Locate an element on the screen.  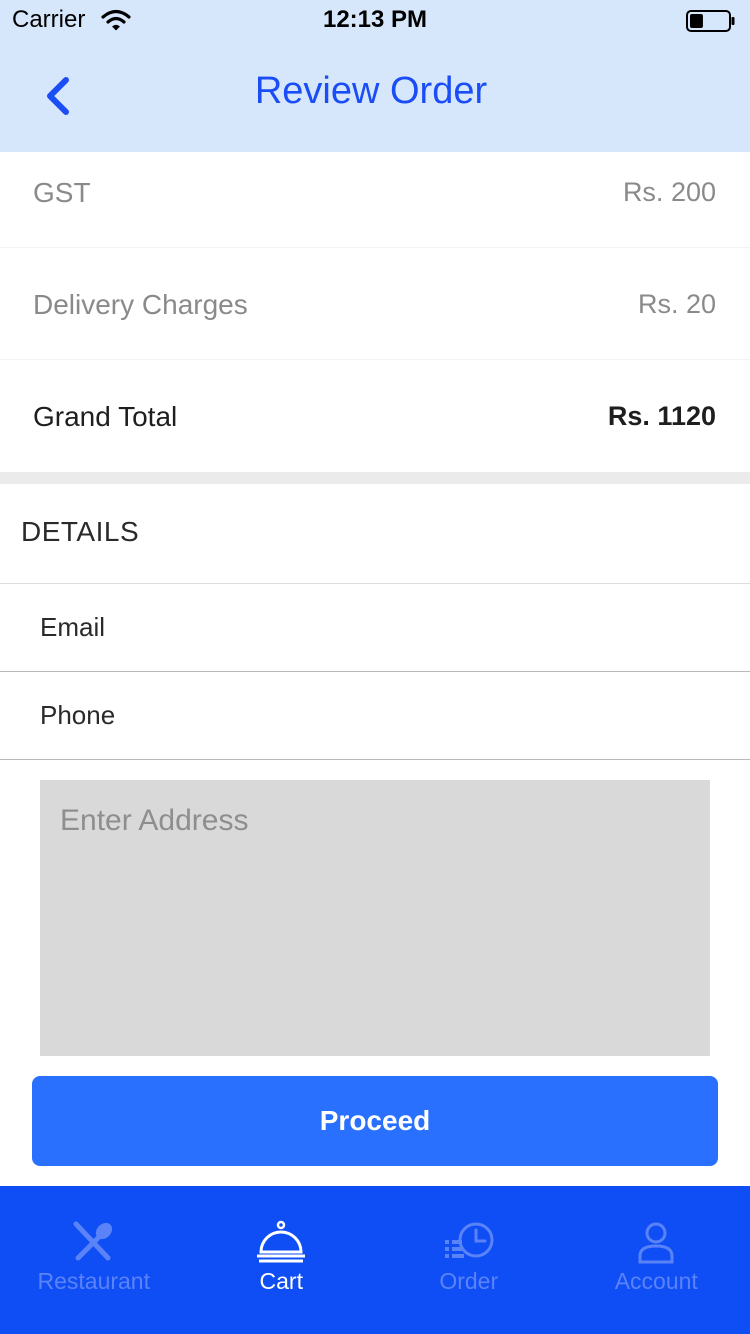
tab-restaurant: Restaurant is located at coordinates (94, 1260).